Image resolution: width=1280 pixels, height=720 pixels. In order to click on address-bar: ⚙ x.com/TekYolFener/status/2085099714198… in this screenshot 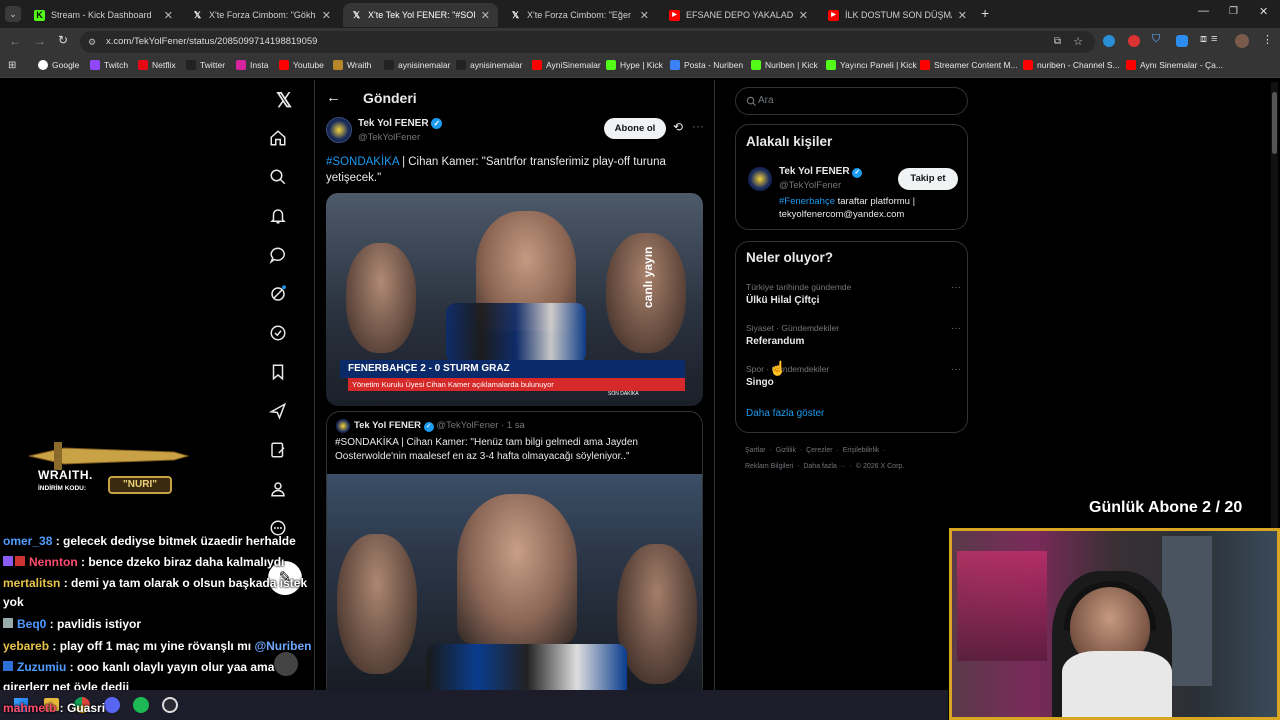, I will do `click(587, 42)`.